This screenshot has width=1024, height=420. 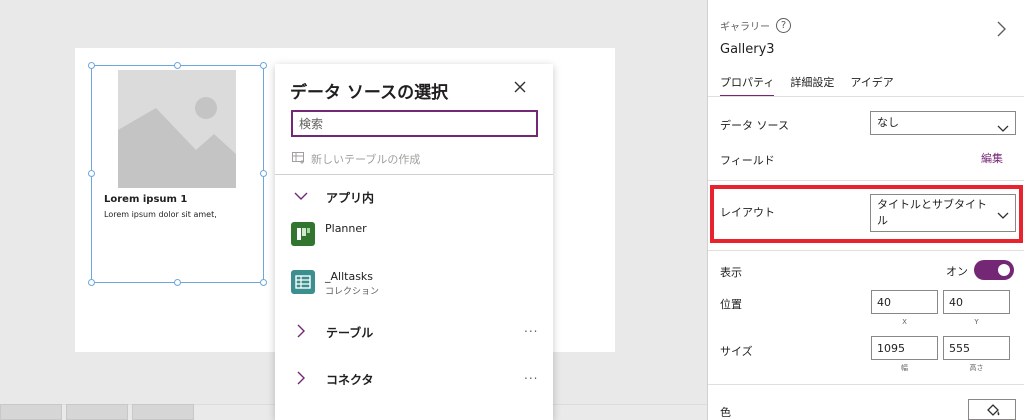 What do you see at coordinates (976, 302) in the screenshot?
I see `position-y-input` at bounding box center [976, 302].